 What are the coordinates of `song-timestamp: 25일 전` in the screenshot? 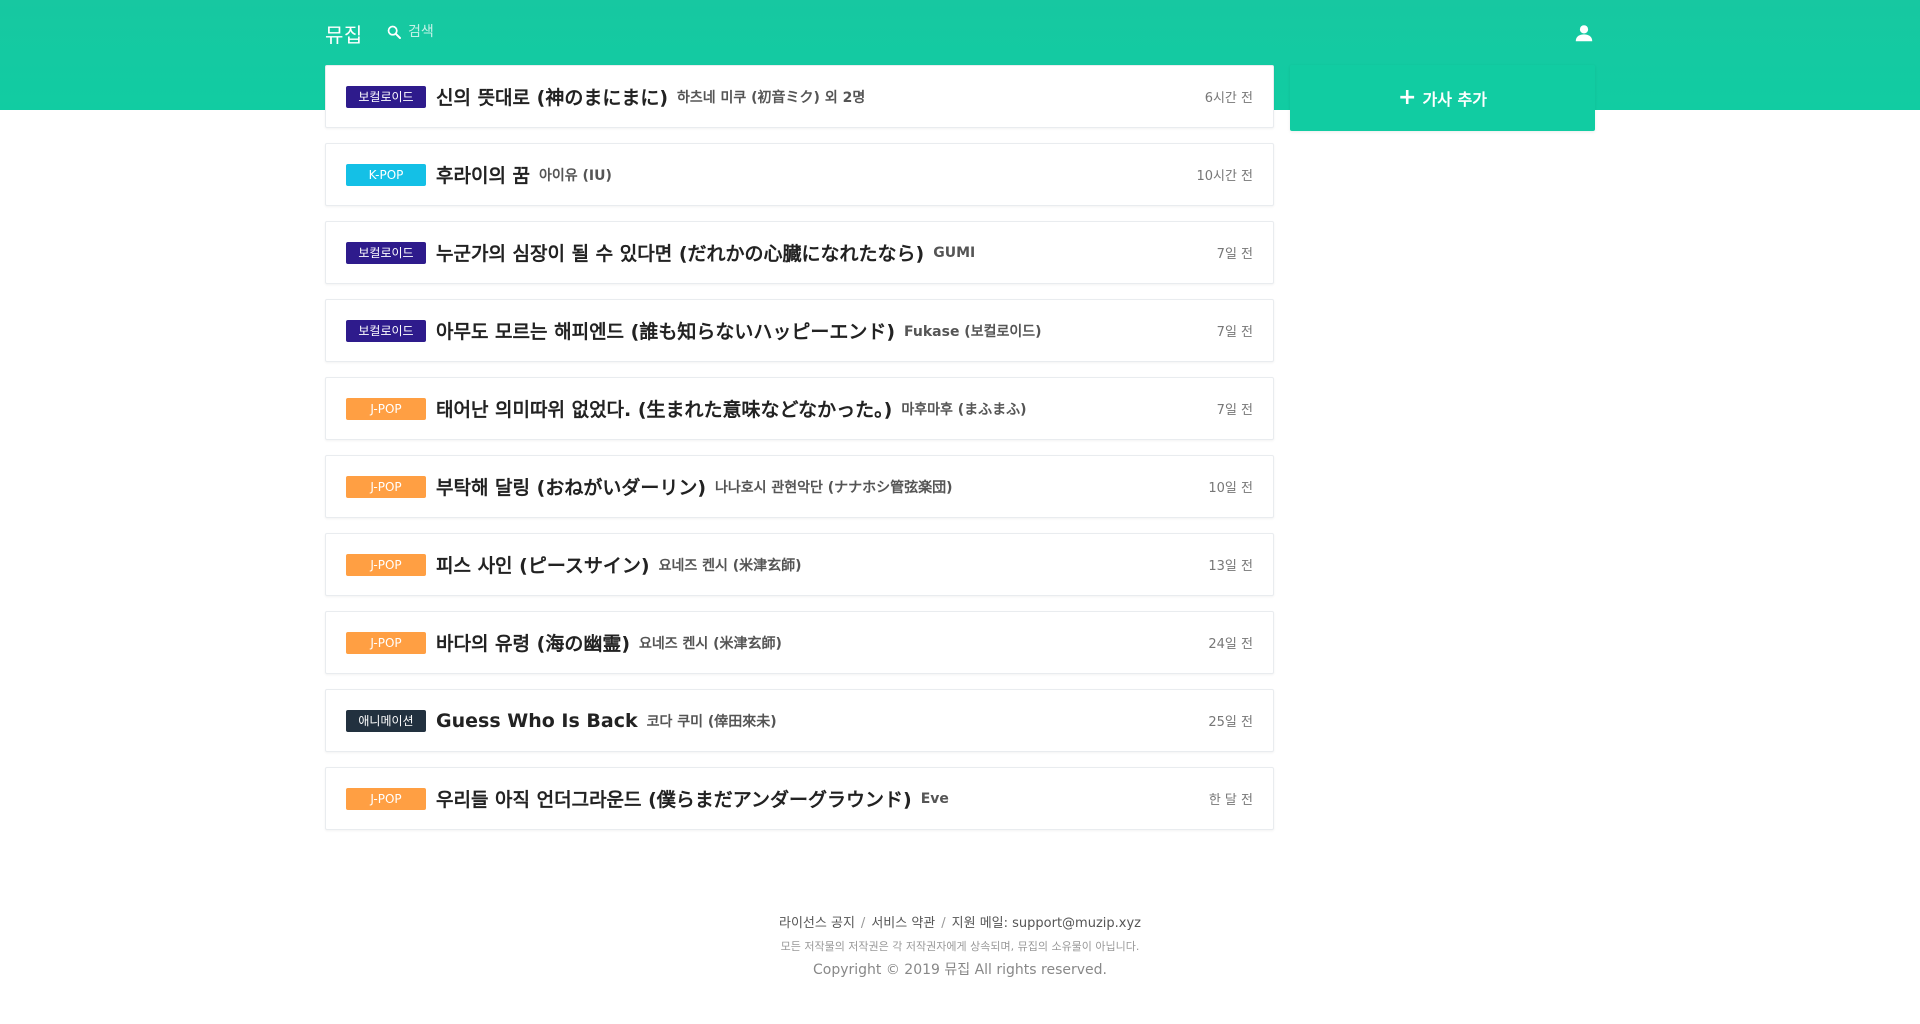 It's located at (1230, 722).